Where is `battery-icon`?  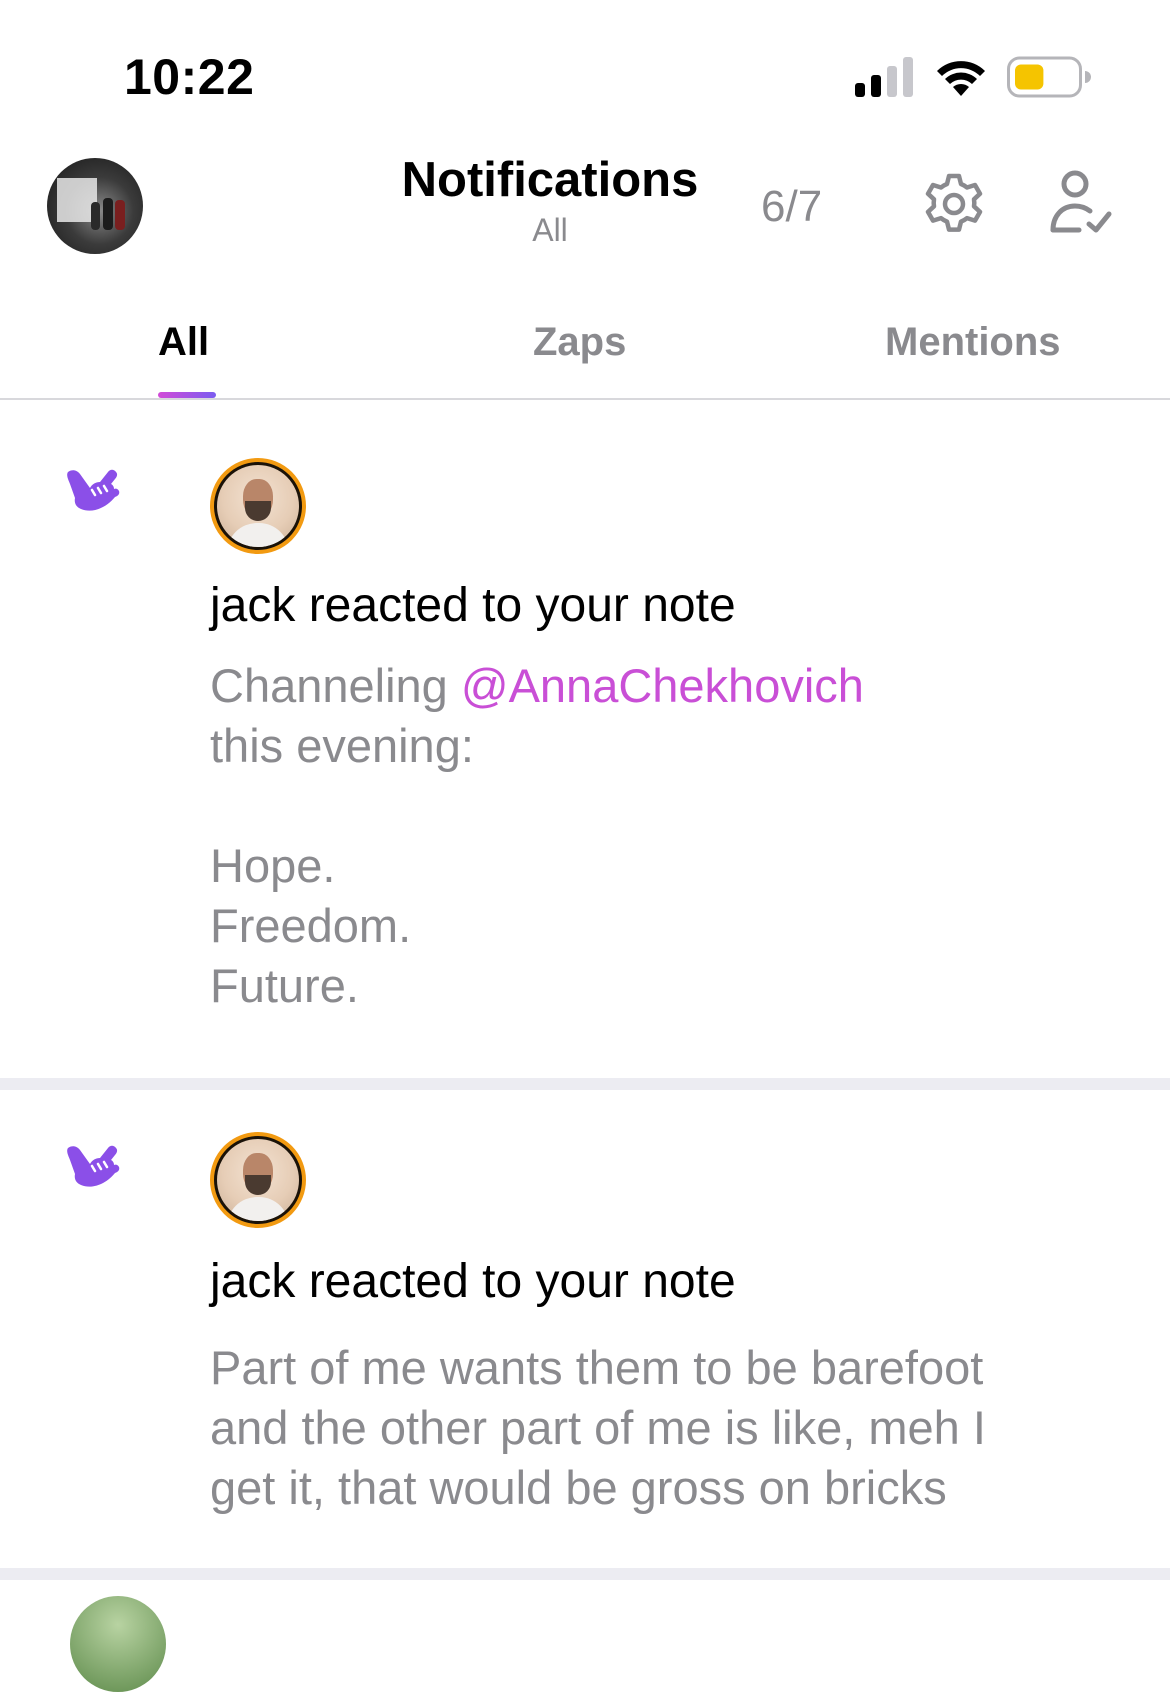 battery-icon is located at coordinates (1049, 77).